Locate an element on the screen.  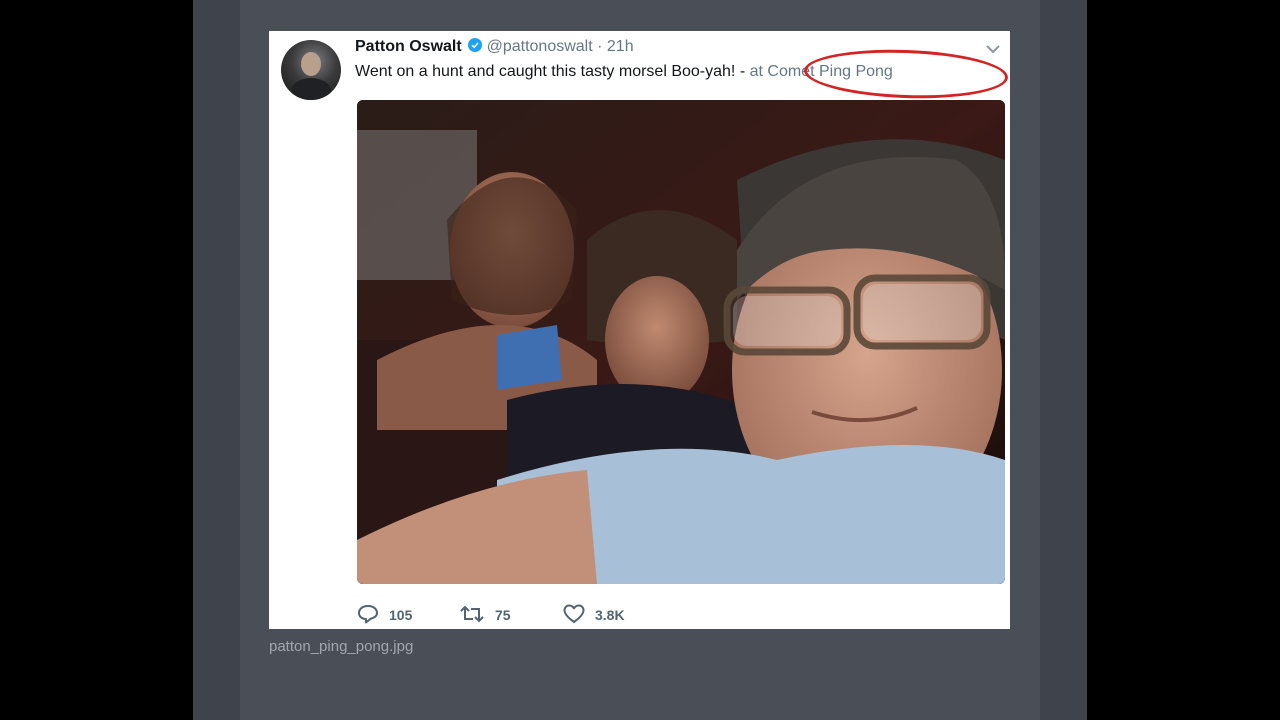
like-action: 3.8K is located at coordinates (594, 615).